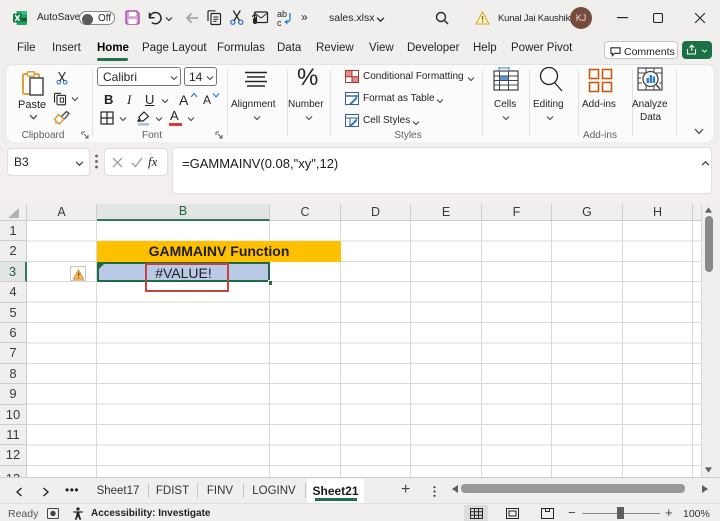  Describe the element at coordinates (279, 22) in the screenshot. I see `svg-text: c` at that location.